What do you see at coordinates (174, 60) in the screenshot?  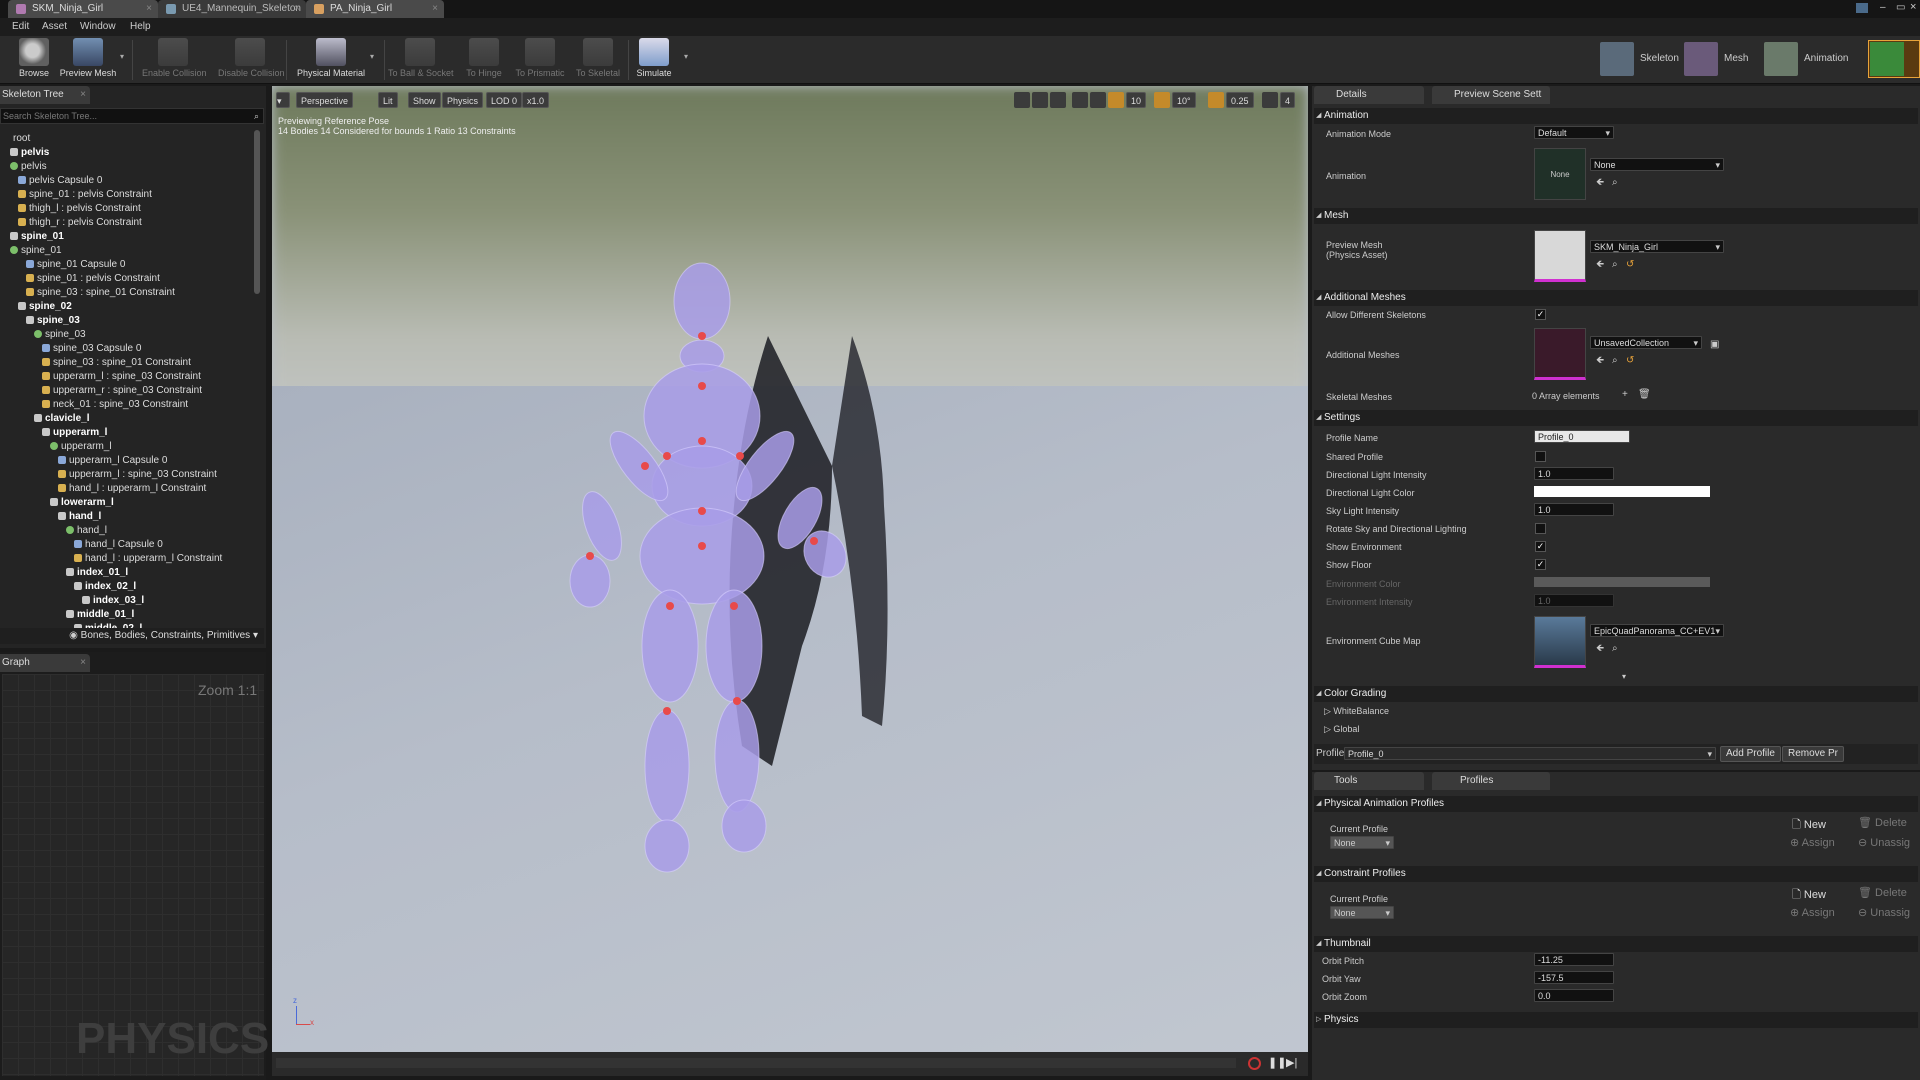 I see `enable-collision-button: Enable Collision` at bounding box center [174, 60].